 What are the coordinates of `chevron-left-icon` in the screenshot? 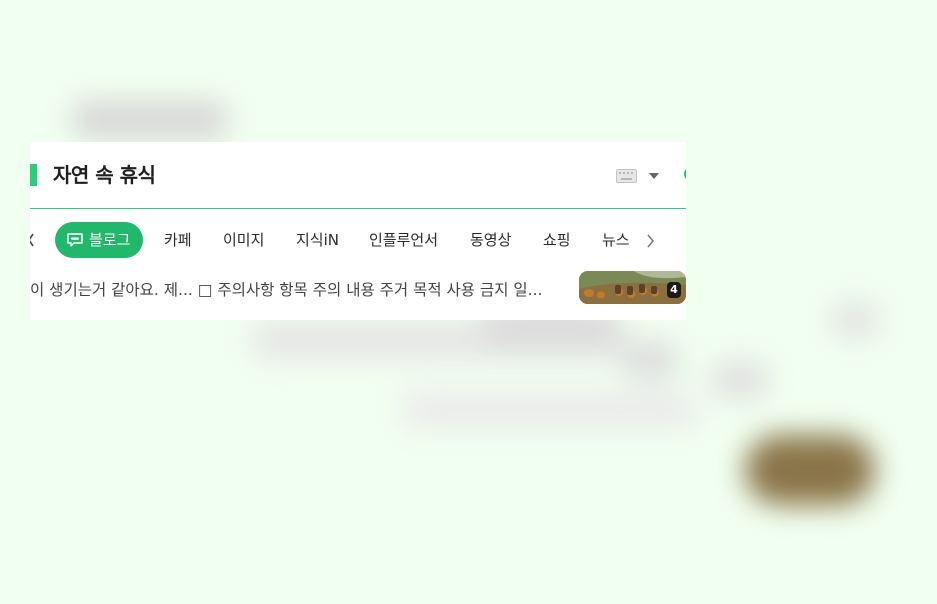 It's located at (33, 240).